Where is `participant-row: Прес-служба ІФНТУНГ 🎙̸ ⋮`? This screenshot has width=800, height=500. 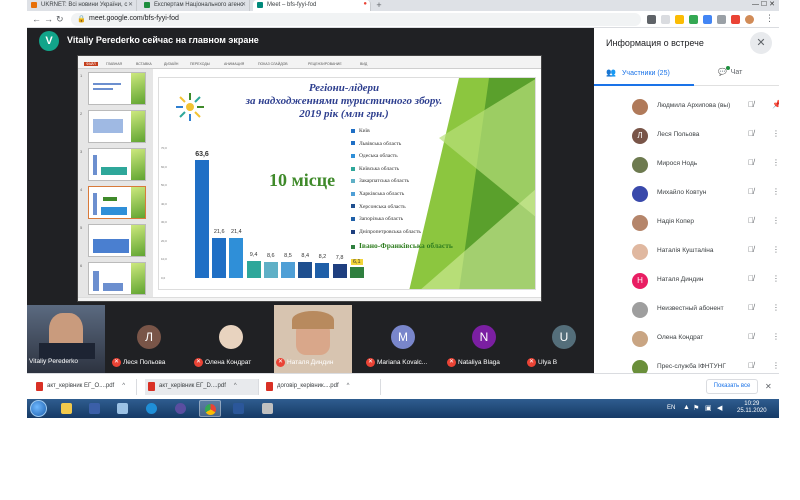 participant-row: Прес-служба ІФНТУНГ 🎙̸ ⋮ is located at coordinates (686, 364).